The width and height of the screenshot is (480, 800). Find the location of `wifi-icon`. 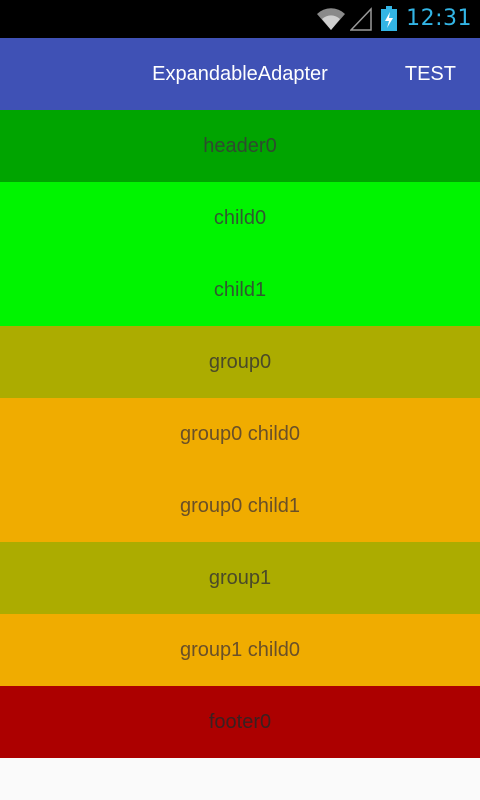

wifi-icon is located at coordinates (331, 19).